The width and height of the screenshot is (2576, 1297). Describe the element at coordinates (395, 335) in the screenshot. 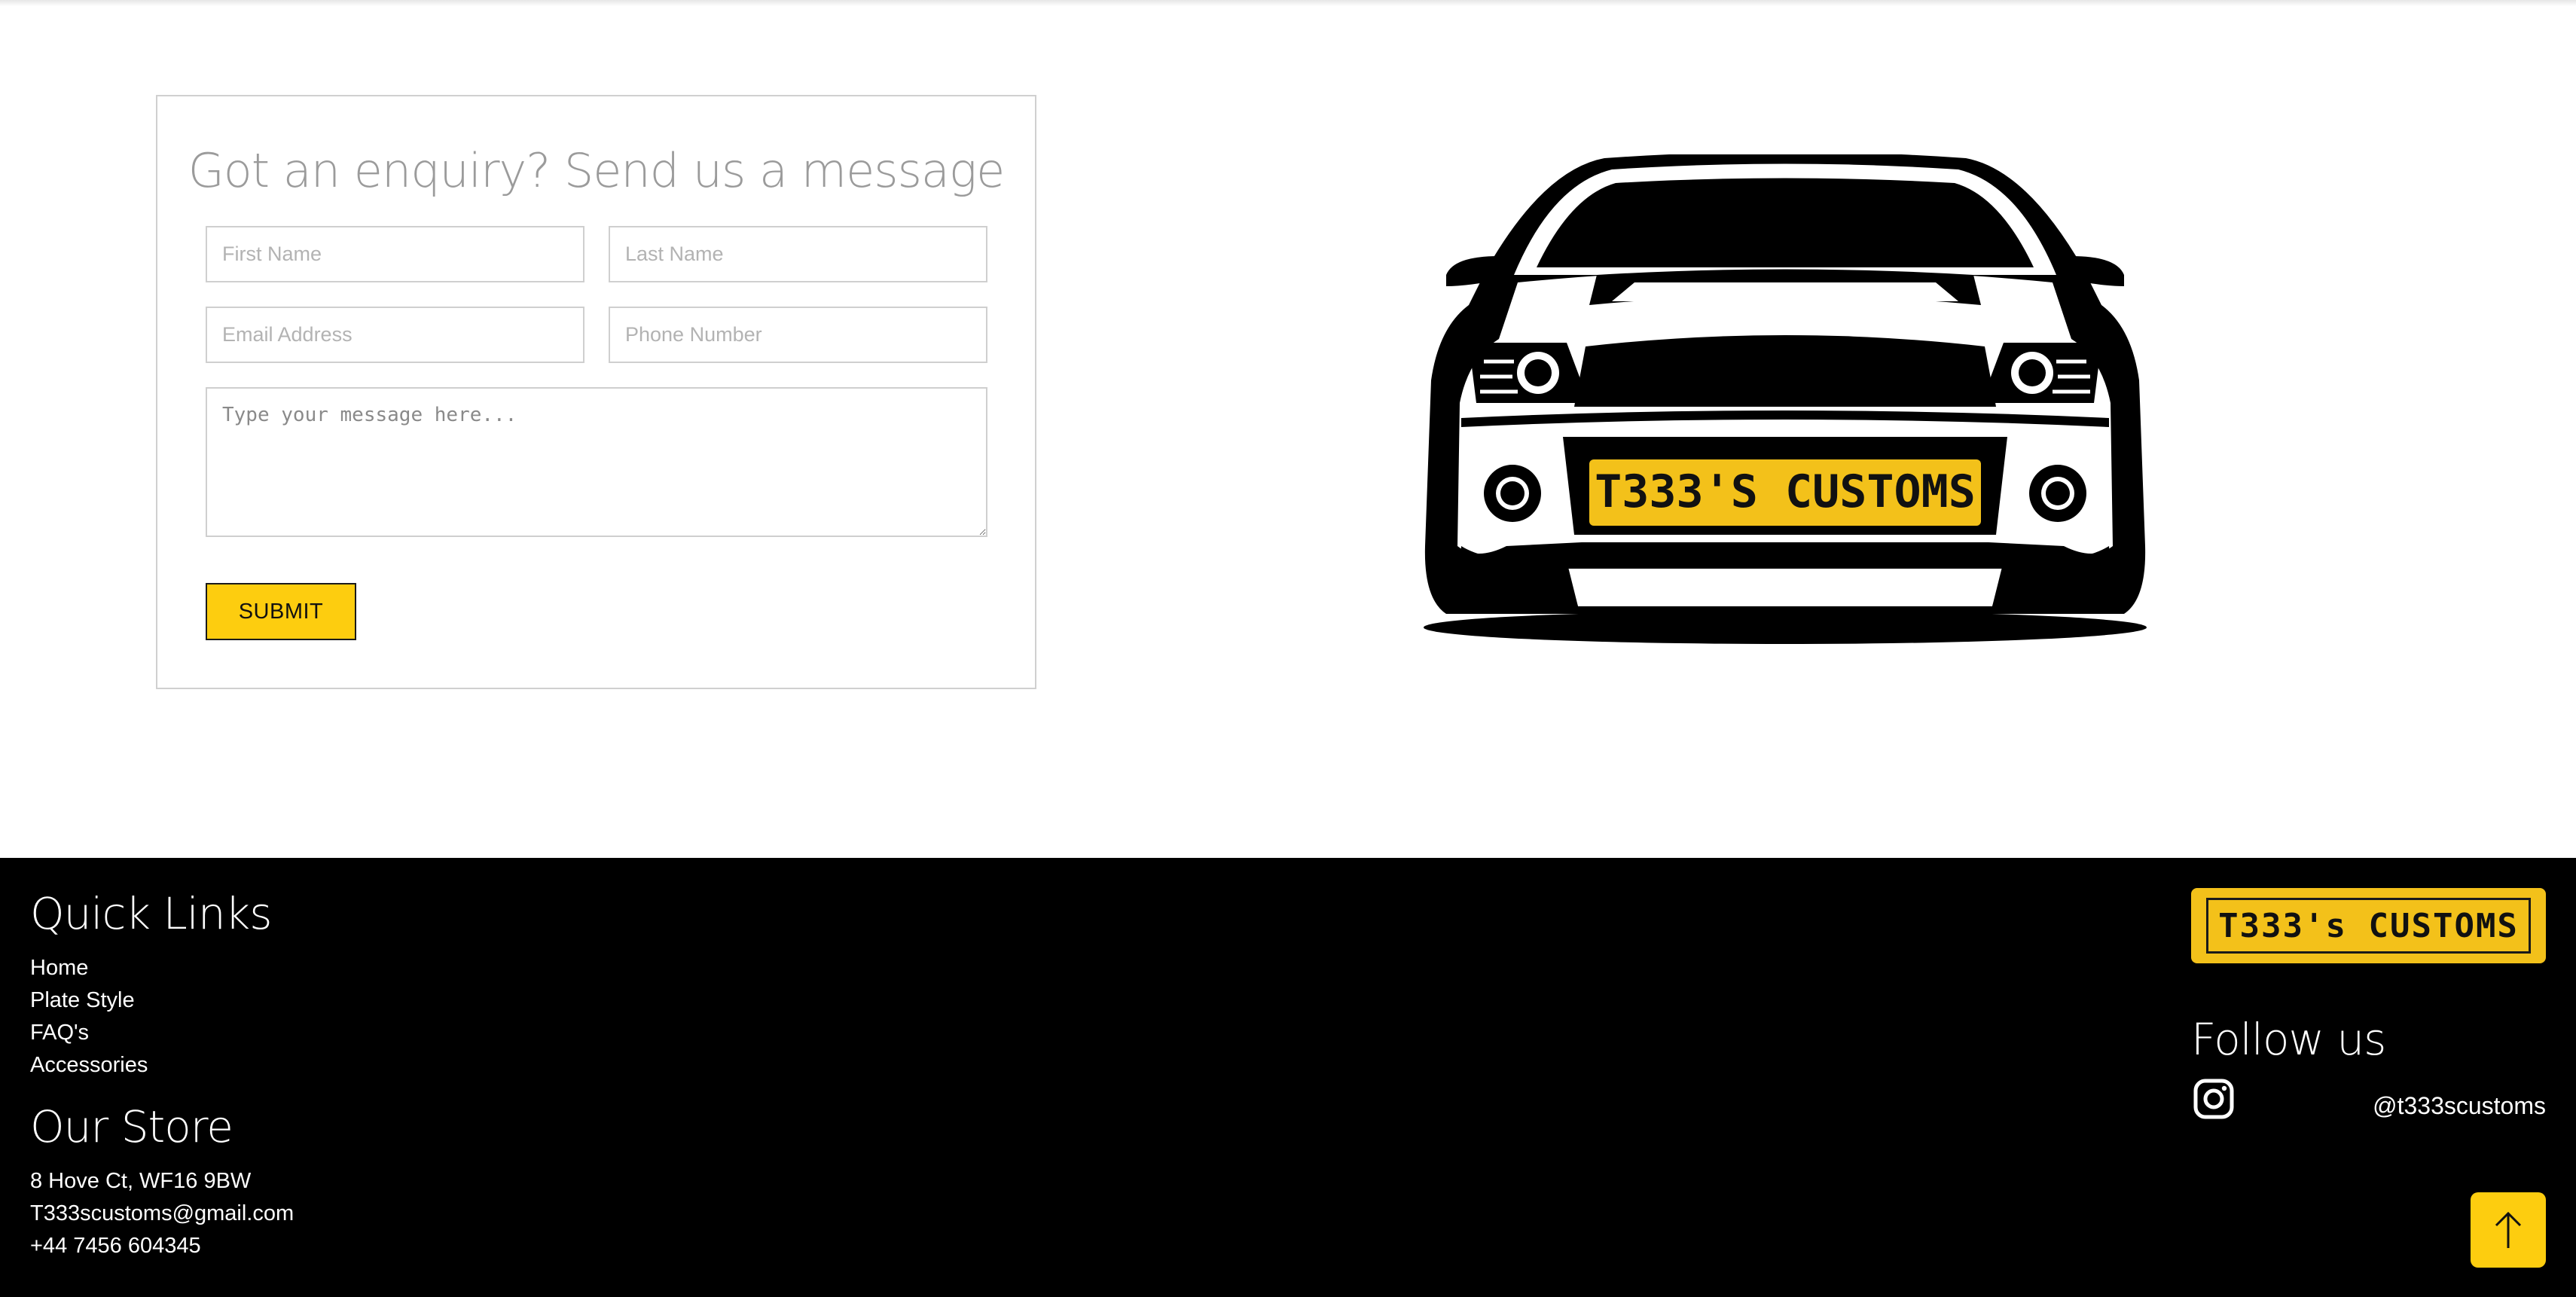

I see `email-input` at that location.